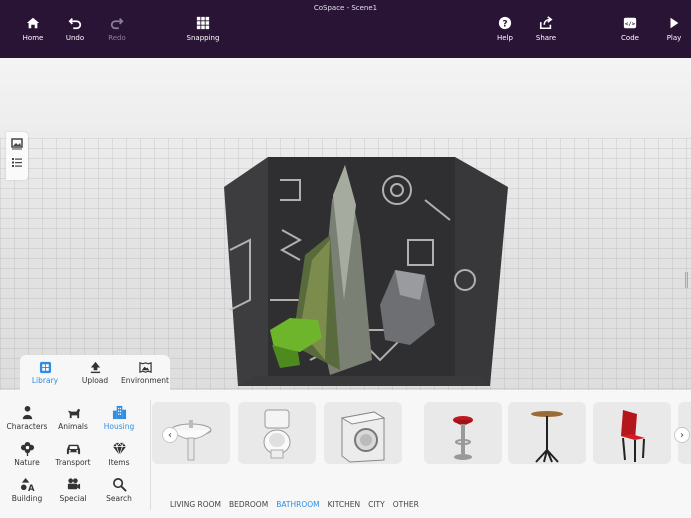 The image size is (691, 518). I want to click on flower-icon, so click(27, 448).